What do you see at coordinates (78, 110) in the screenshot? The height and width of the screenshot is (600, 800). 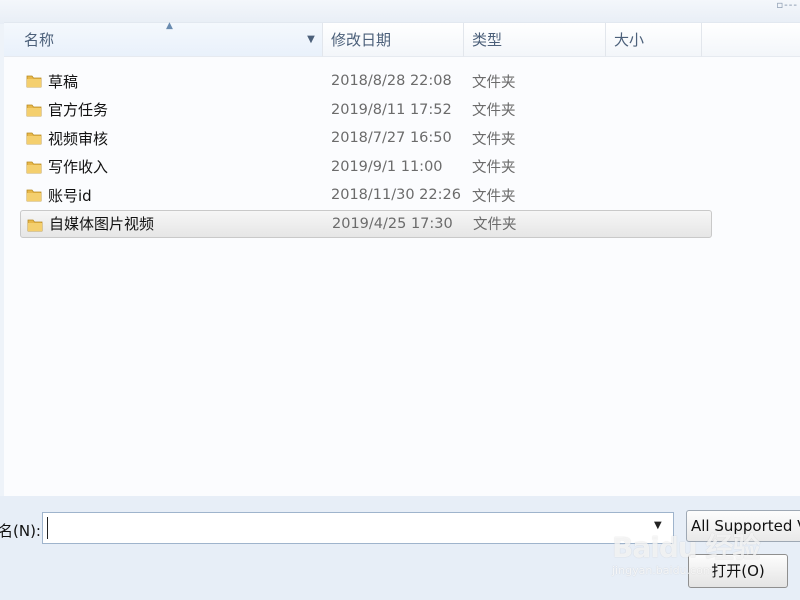 I see `file-name: 官方任务` at bounding box center [78, 110].